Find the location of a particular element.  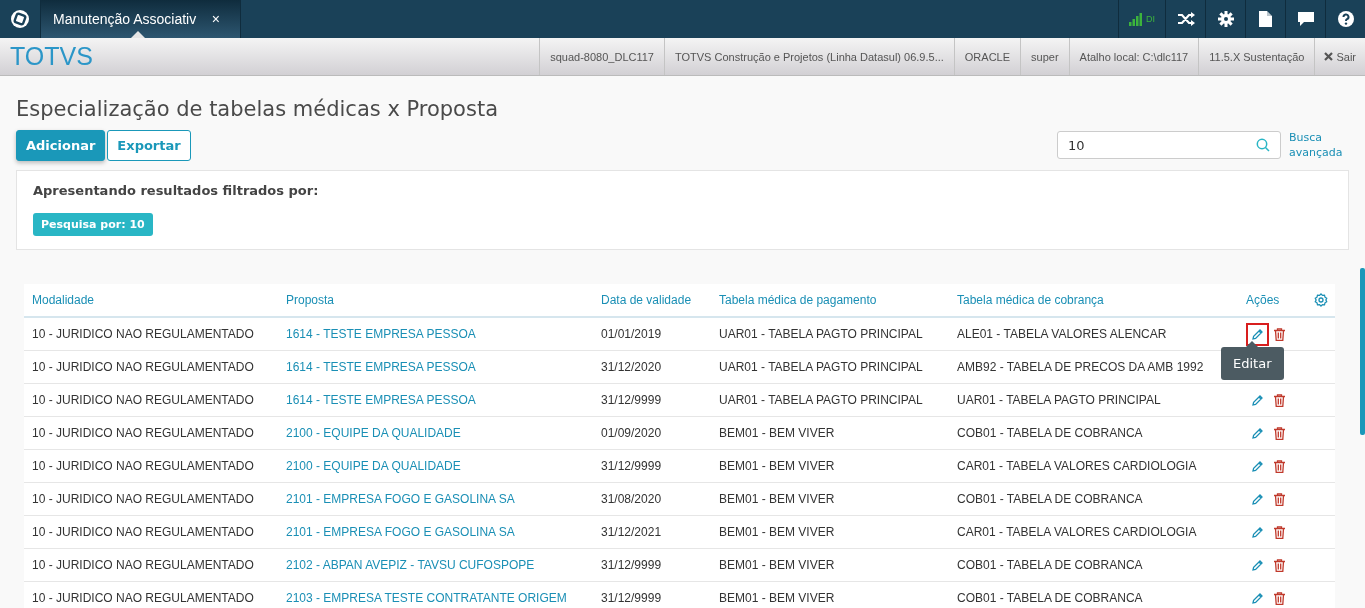

search-field: 10 is located at coordinates (1169, 145).